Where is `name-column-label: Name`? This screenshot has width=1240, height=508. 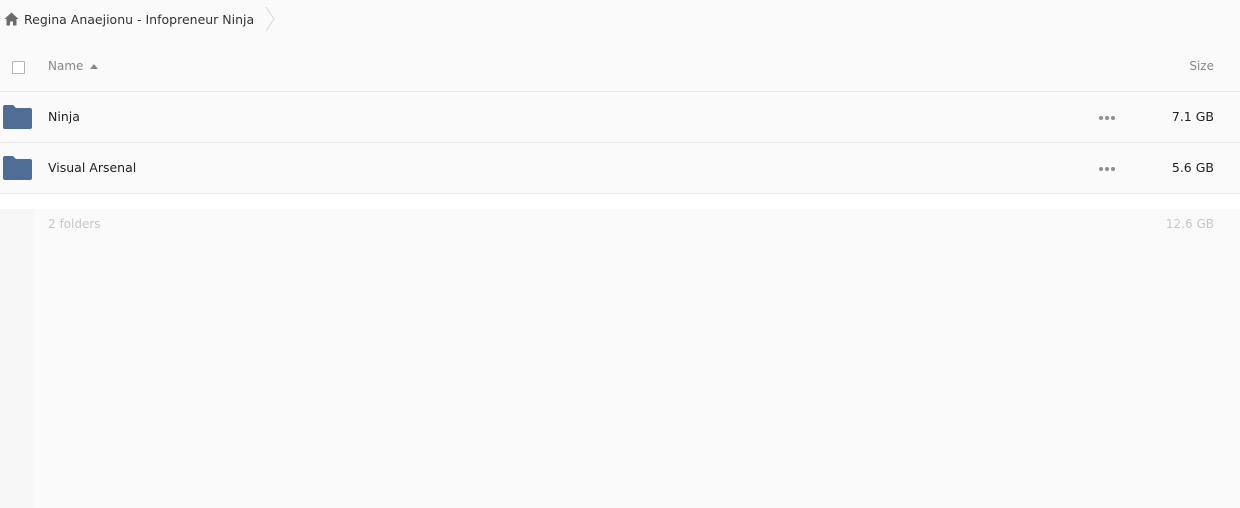 name-column-label: Name is located at coordinates (66, 66).